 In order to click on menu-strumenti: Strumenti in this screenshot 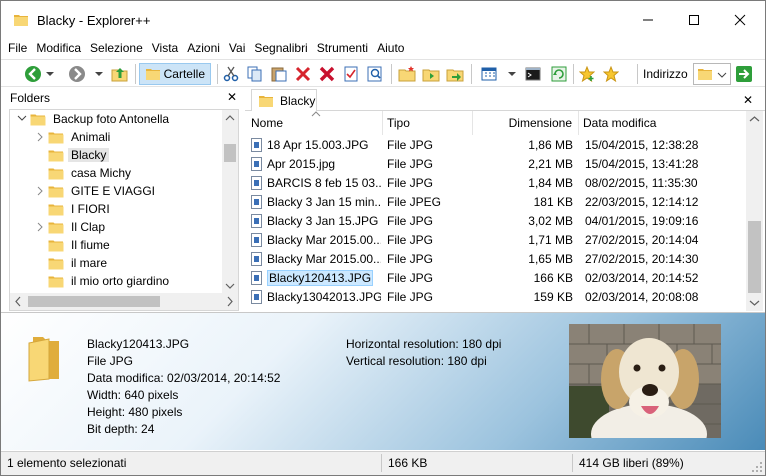, I will do `click(342, 48)`.